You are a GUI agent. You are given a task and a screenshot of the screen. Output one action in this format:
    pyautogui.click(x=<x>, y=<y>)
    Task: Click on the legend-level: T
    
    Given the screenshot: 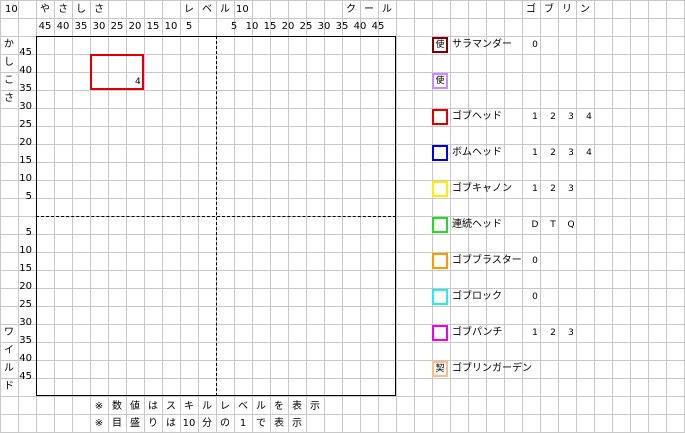 What is the action you would take?
    pyautogui.click(x=553, y=225)
    